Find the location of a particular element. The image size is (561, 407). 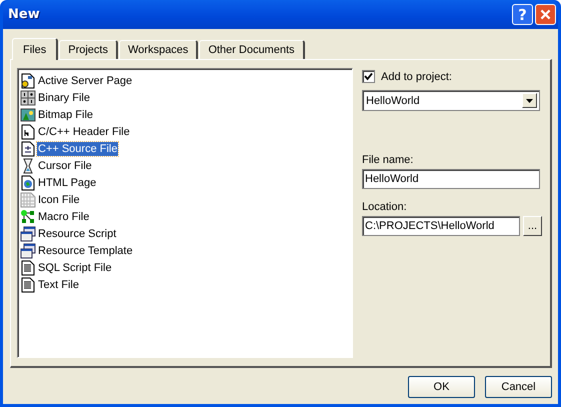

tab: Workspaces is located at coordinates (158, 49).